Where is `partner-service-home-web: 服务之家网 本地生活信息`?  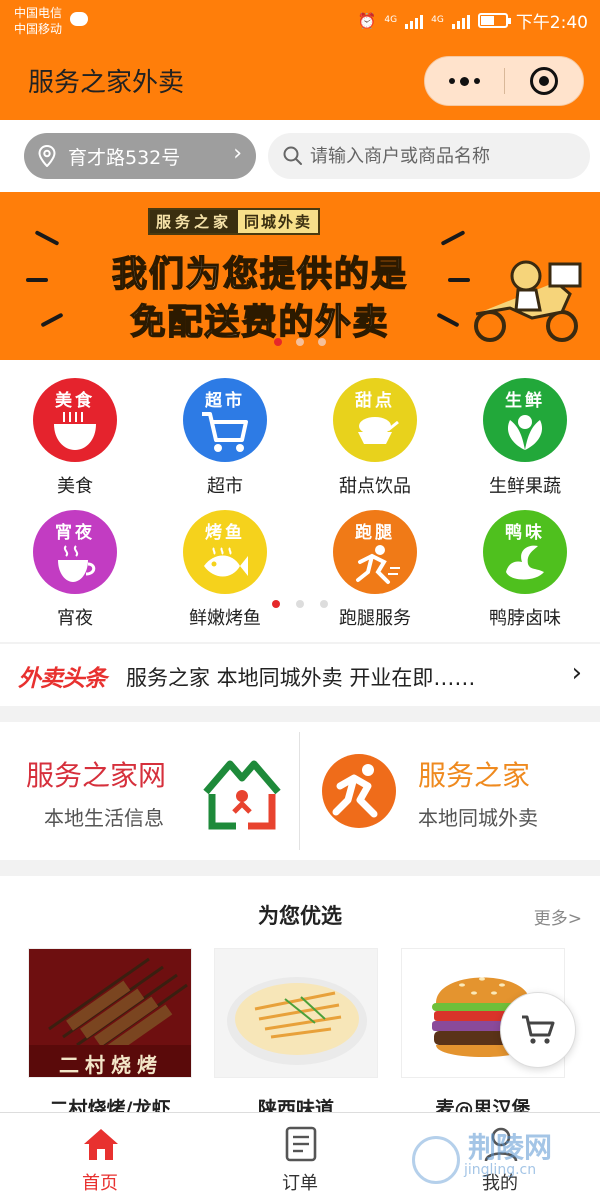 partner-service-home-web: 服务之家网 本地生活信息 is located at coordinates (149, 791).